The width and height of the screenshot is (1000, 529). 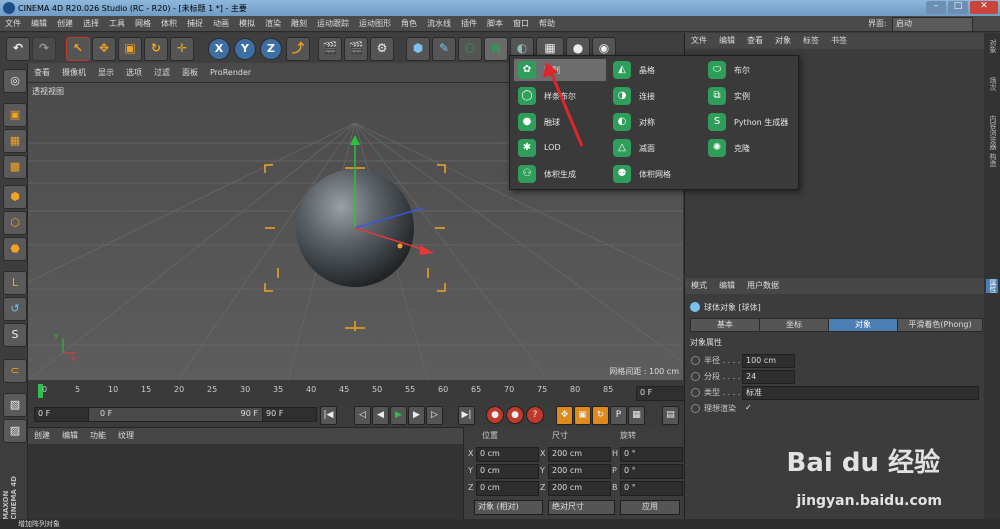 I want to click on popup-item-4: ◑ 连接, so click(x=655, y=96).